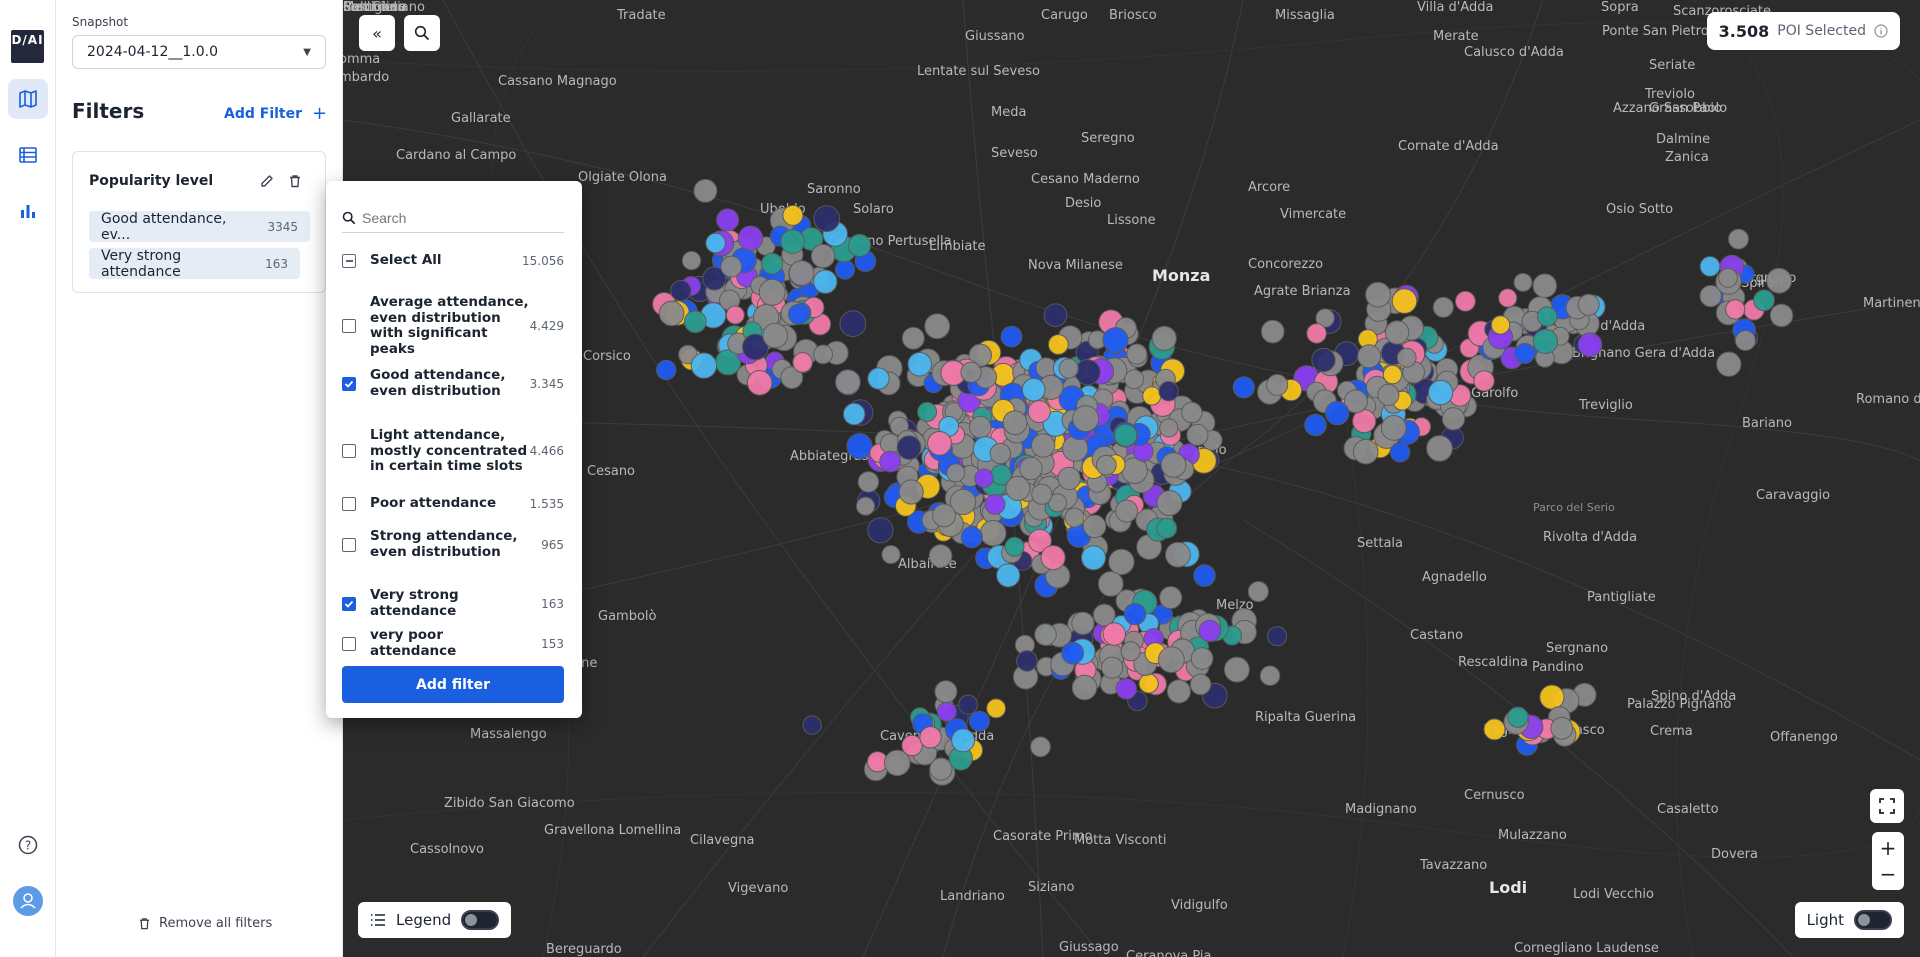  I want to click on table-view-button, so click(28, 155).